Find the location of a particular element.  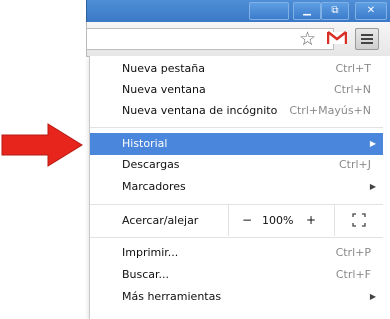

menu-item-print: Imprimir... Ctrl+P is located at coordinates (236, 253).